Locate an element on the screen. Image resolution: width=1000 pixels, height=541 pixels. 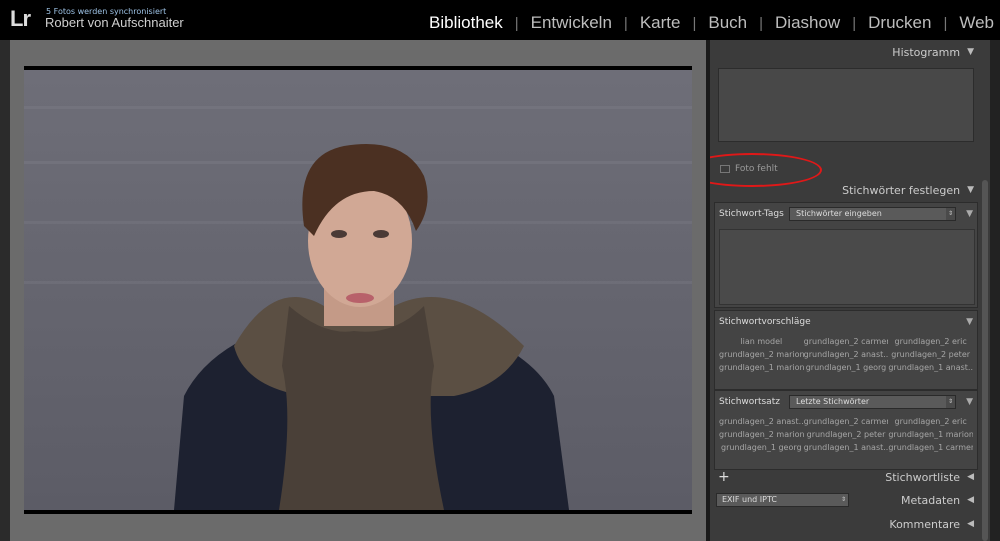
keyword-tags-label: Stichwort-Tags is located at coordinates (751, 214).